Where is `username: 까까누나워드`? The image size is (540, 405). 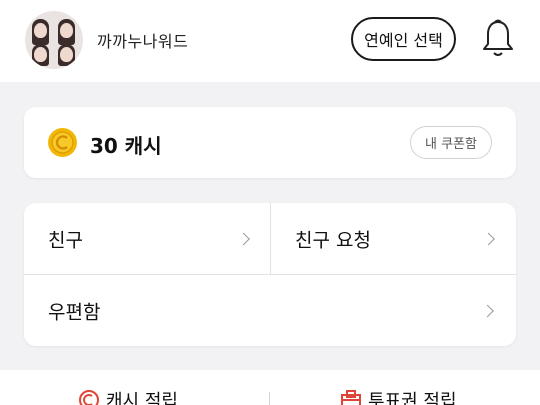
username: 까까누나워드 is located at coordinates (143, 41).